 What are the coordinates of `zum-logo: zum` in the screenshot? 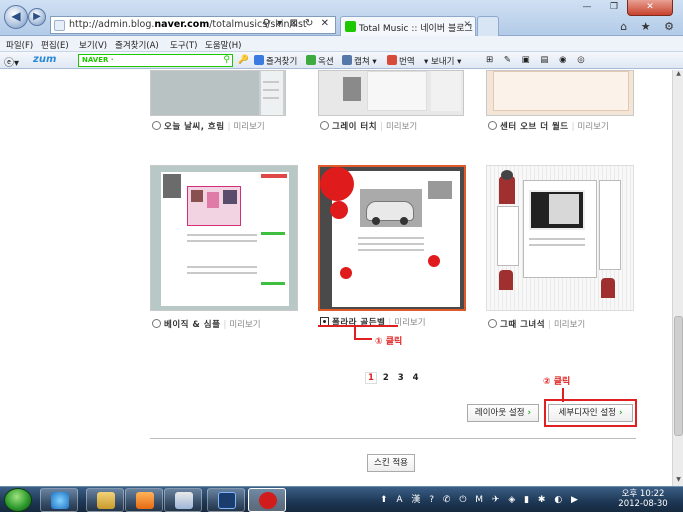 It's located at (44, 59).